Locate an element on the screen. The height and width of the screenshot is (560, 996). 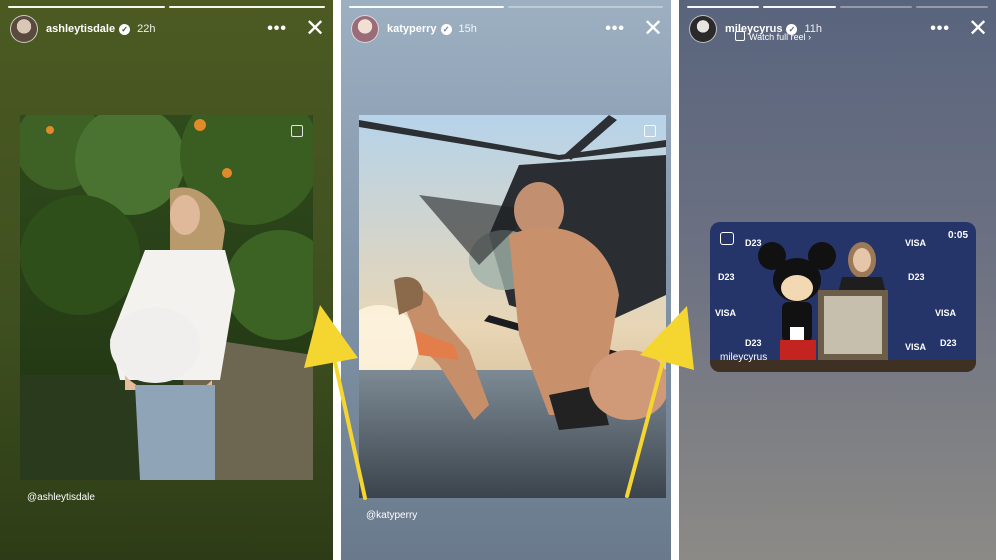
story-mention: @ashleytisdale is located at coordinates (61, 497).